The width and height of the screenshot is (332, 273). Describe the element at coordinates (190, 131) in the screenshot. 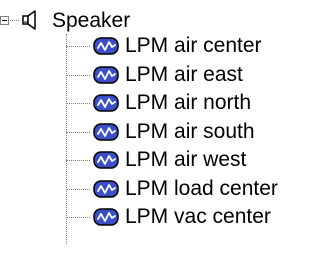

I see `tree-node-label: LPM air south` at that location.